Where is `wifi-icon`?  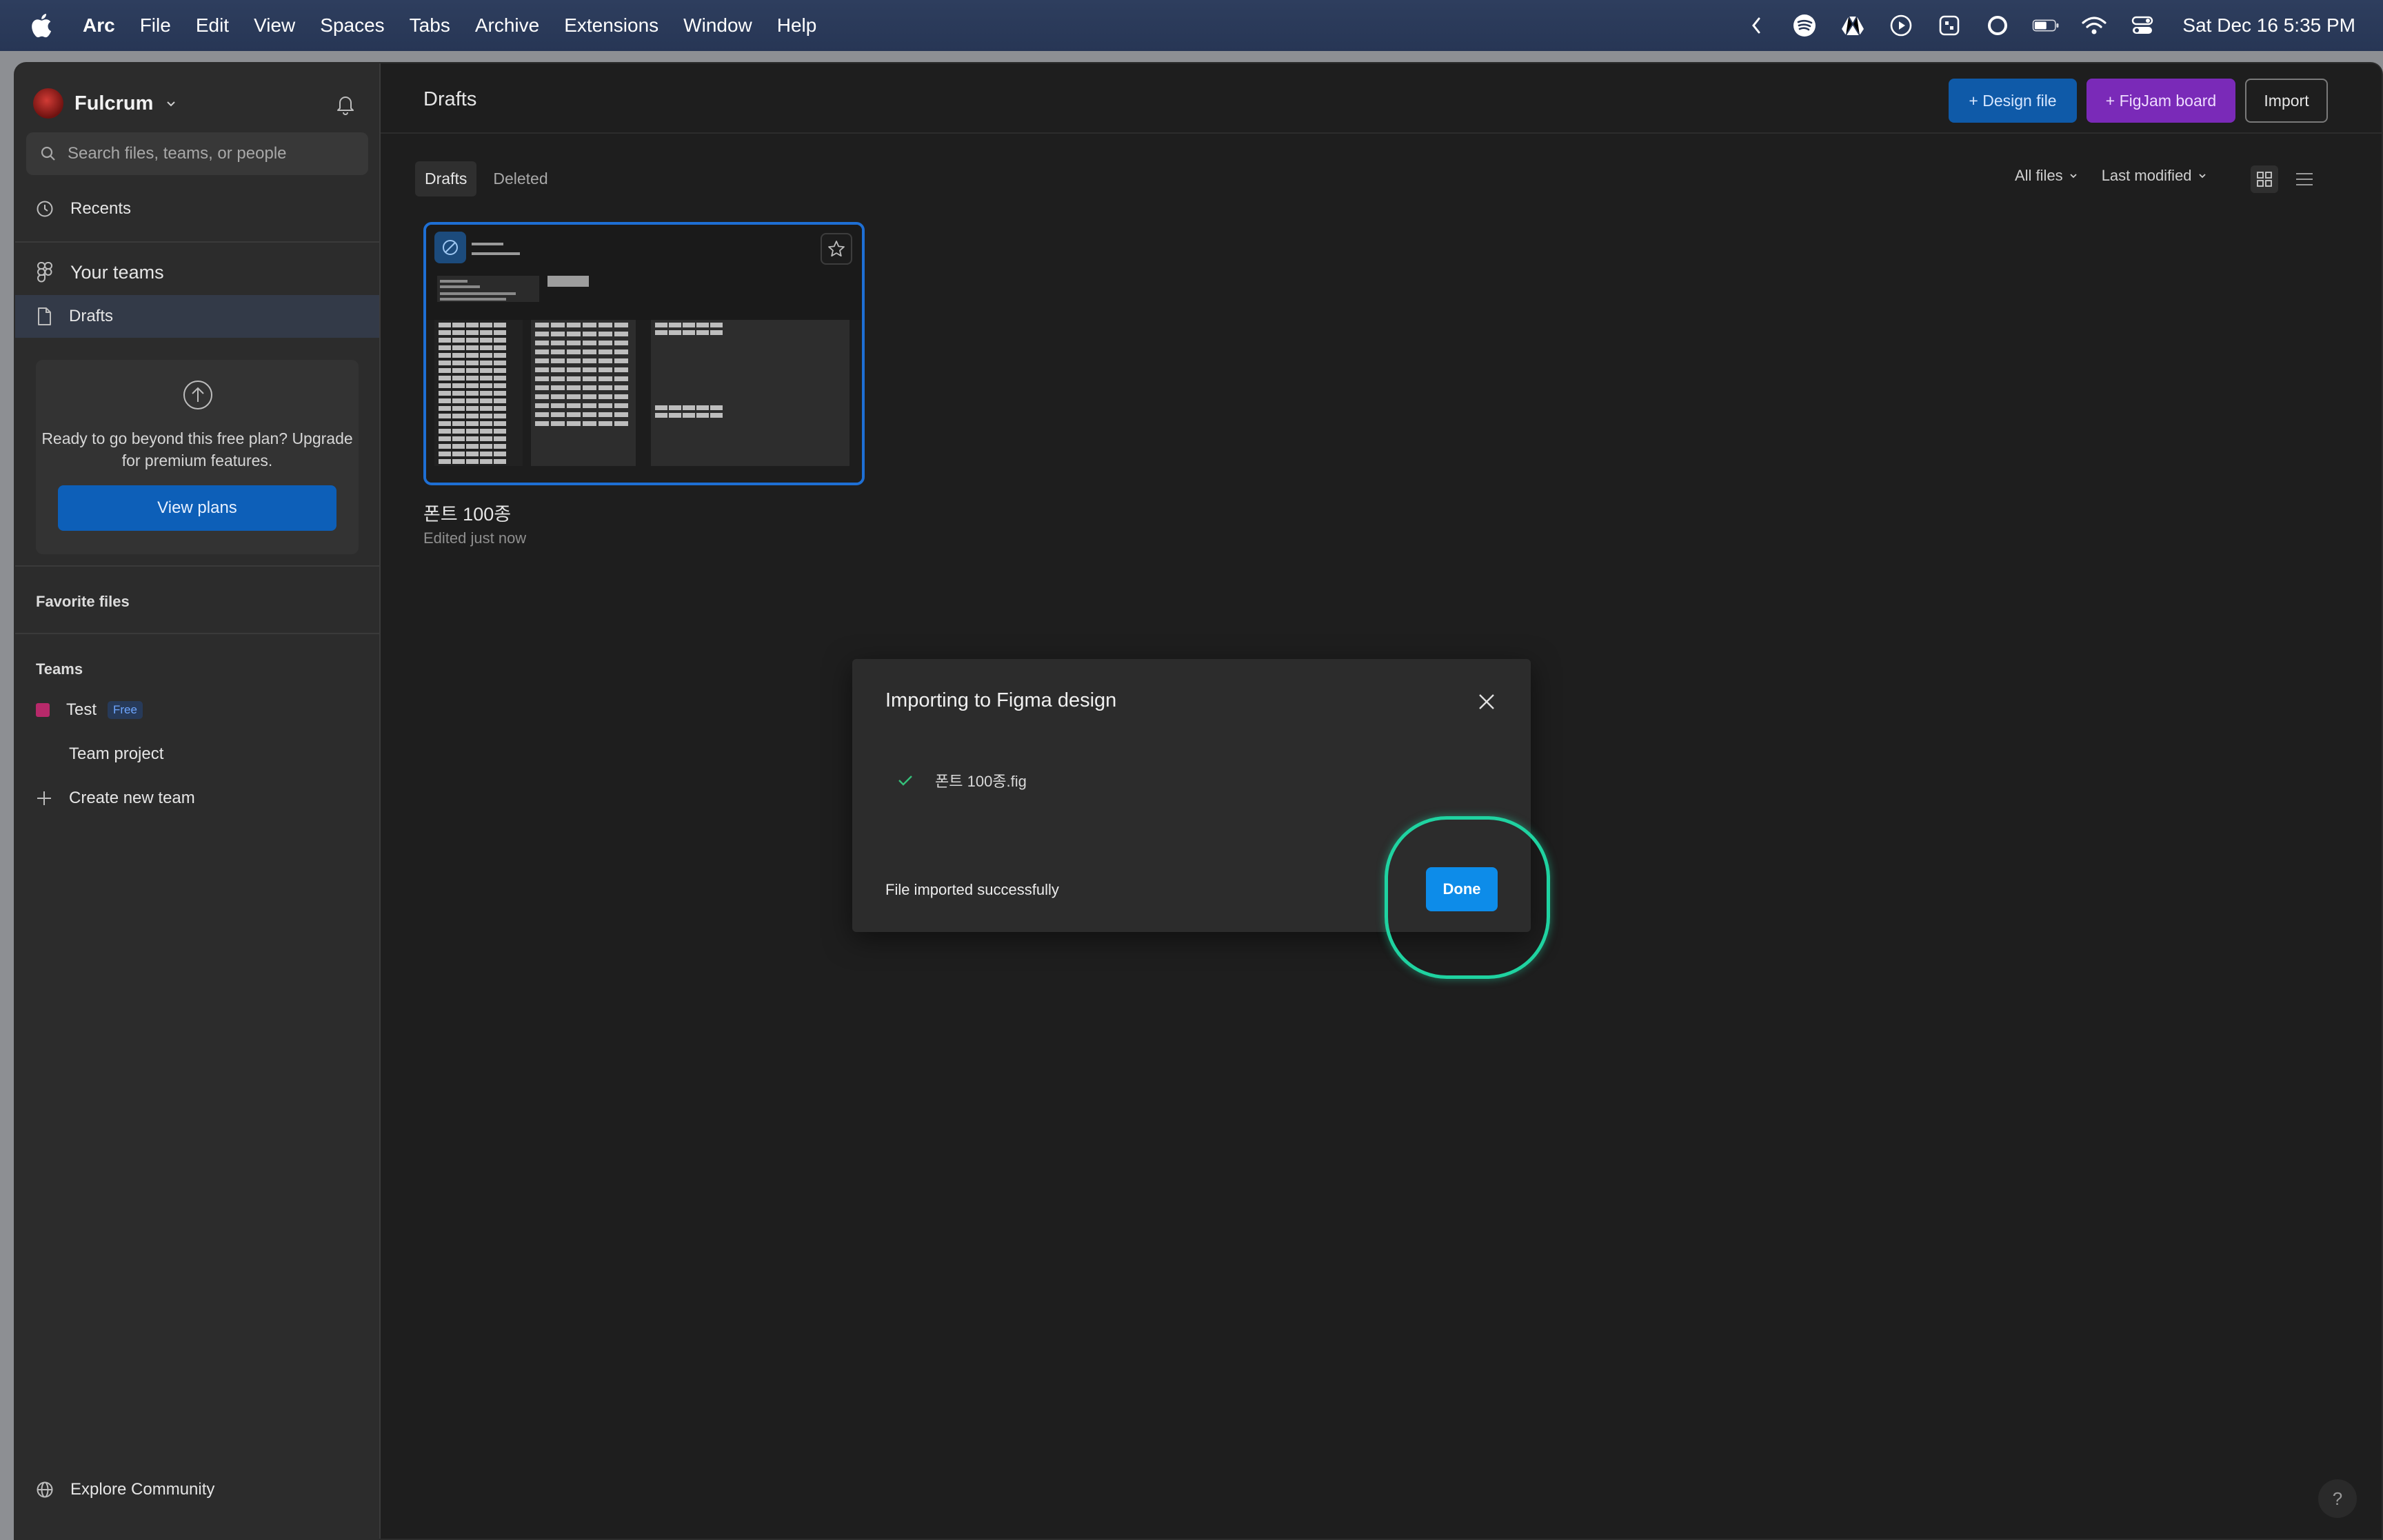 wifi-icon is located at coordinates (2094, 26).